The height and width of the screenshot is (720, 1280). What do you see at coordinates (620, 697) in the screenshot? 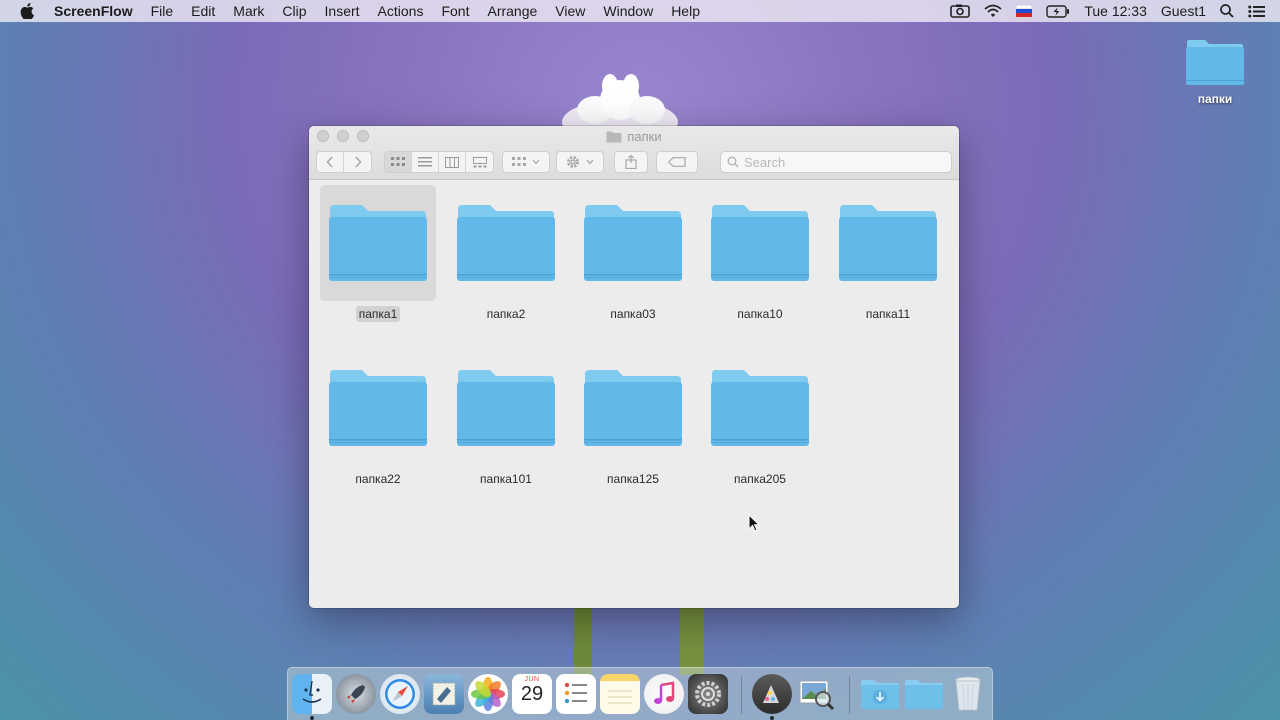
I see `notes-icon` at bounding box center [620, 697].